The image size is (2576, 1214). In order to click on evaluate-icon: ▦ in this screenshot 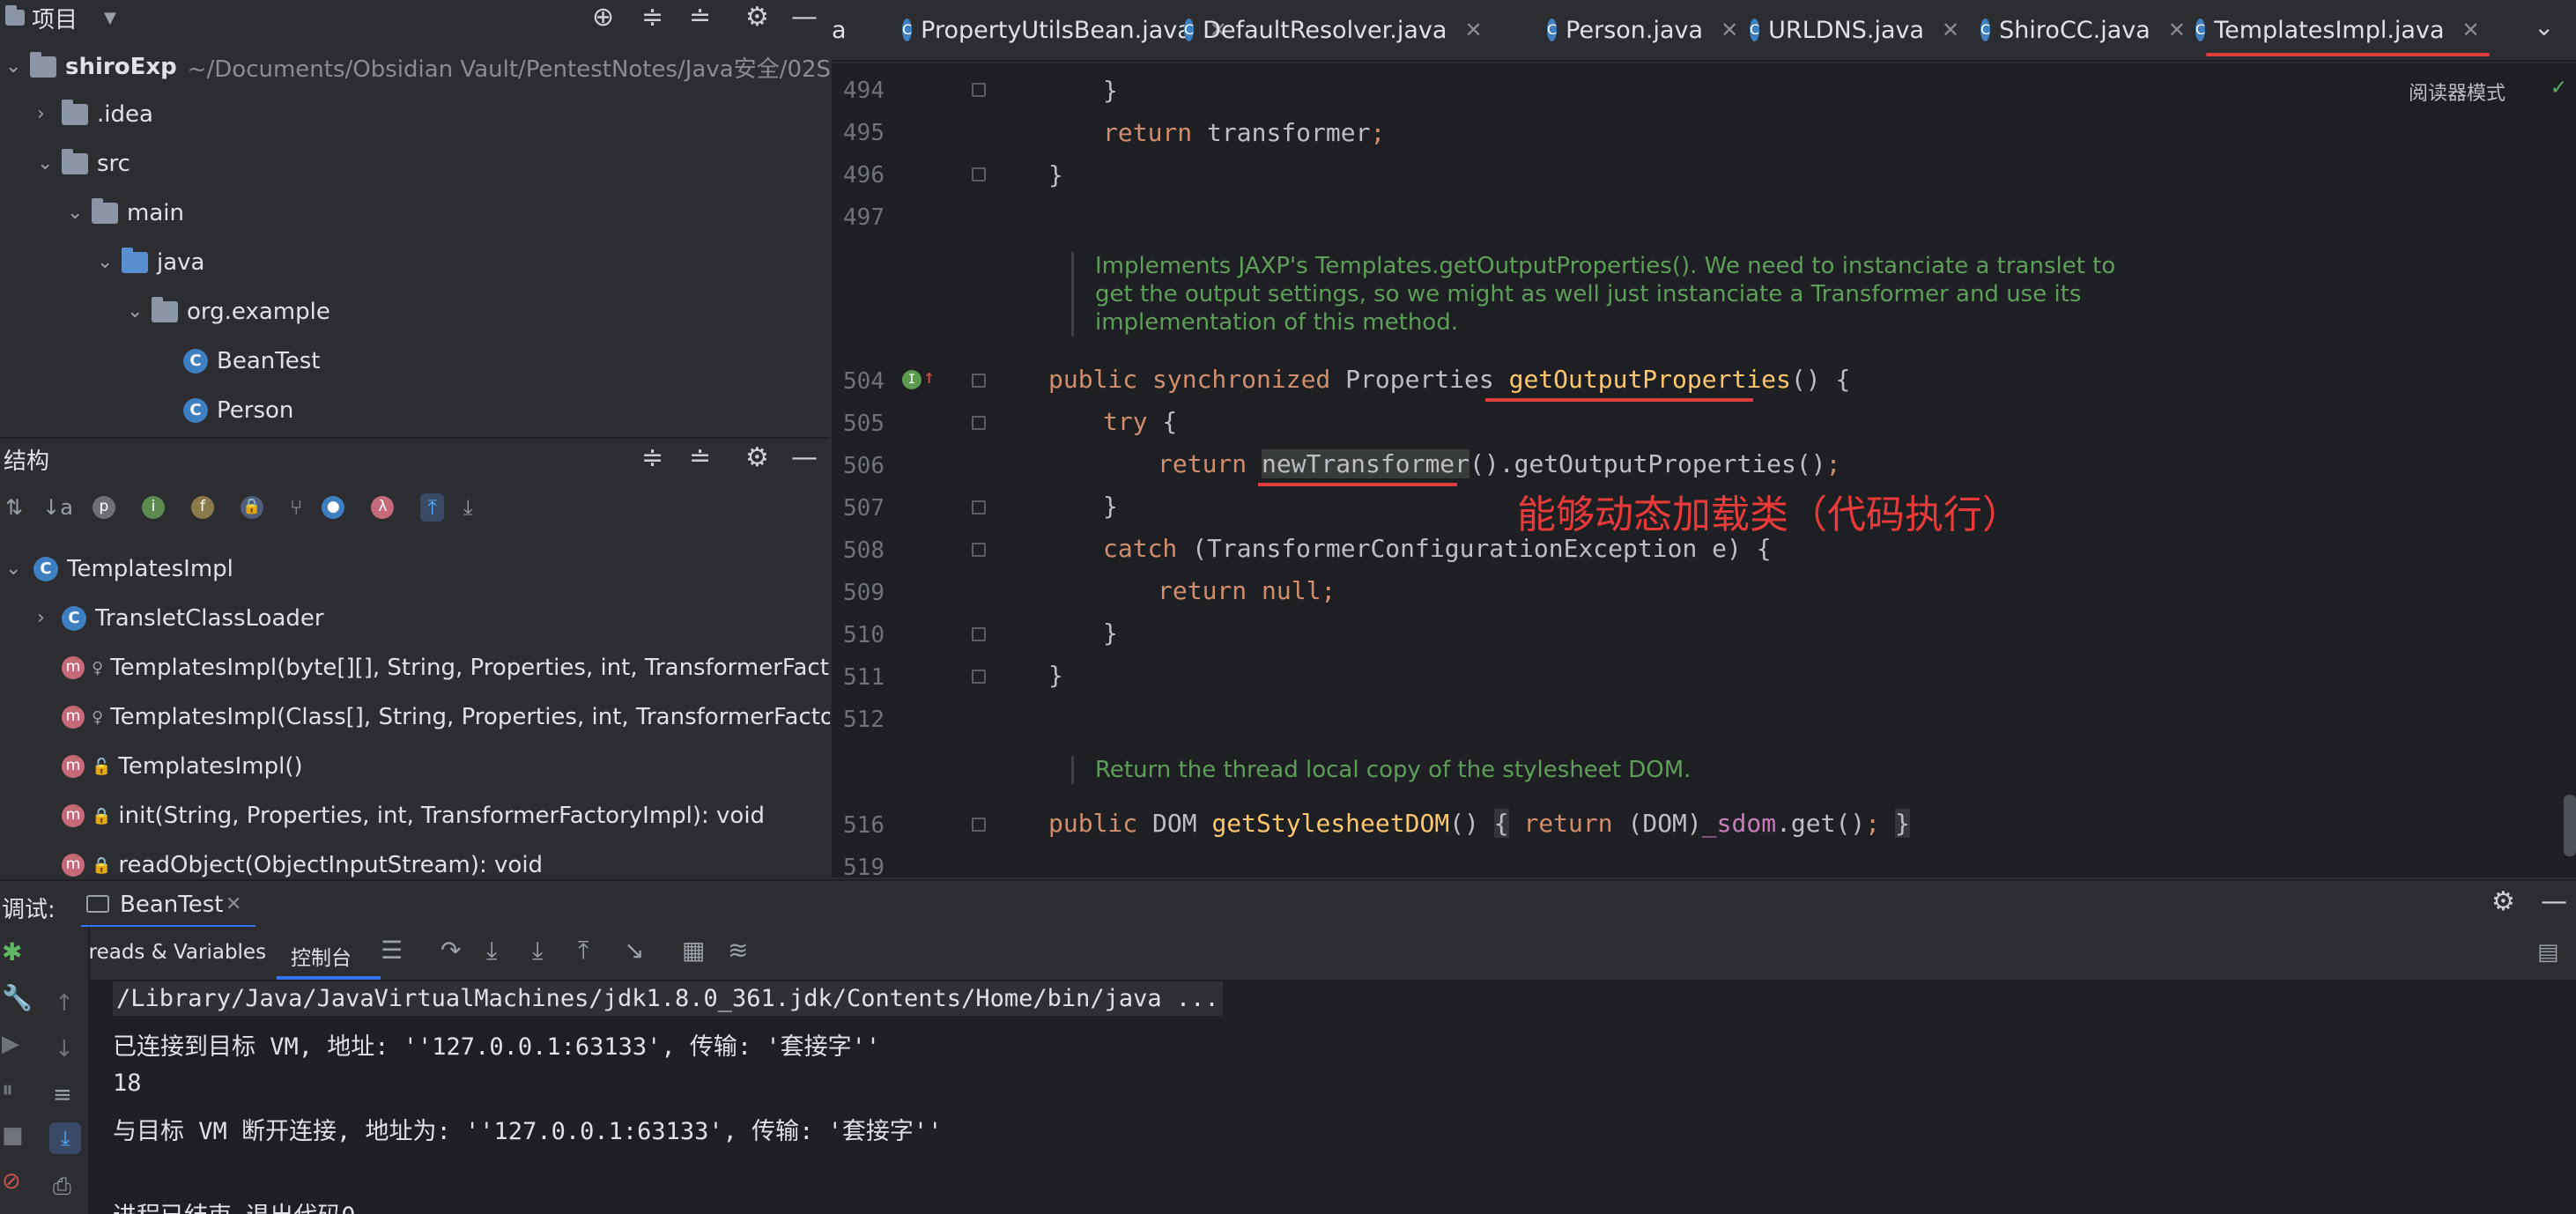, I will do `click(694, 950)`.